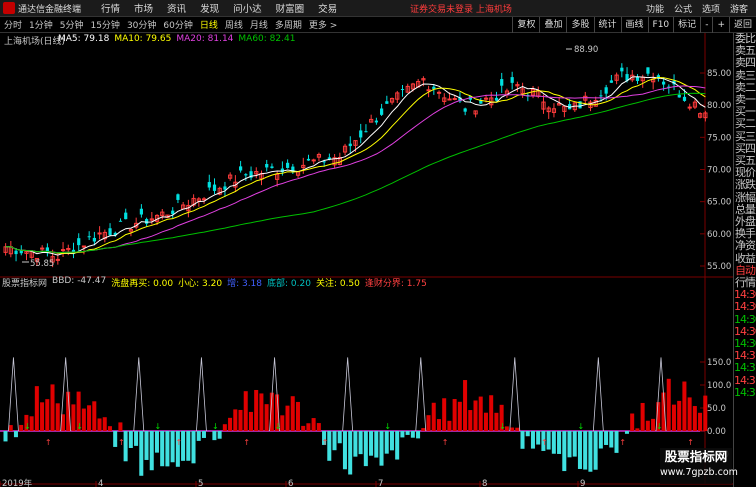 The image size is (756, 487). Describe the element at coordinates (720, 25) in the screenshot. I see `zoom-in-button: +` at that location.